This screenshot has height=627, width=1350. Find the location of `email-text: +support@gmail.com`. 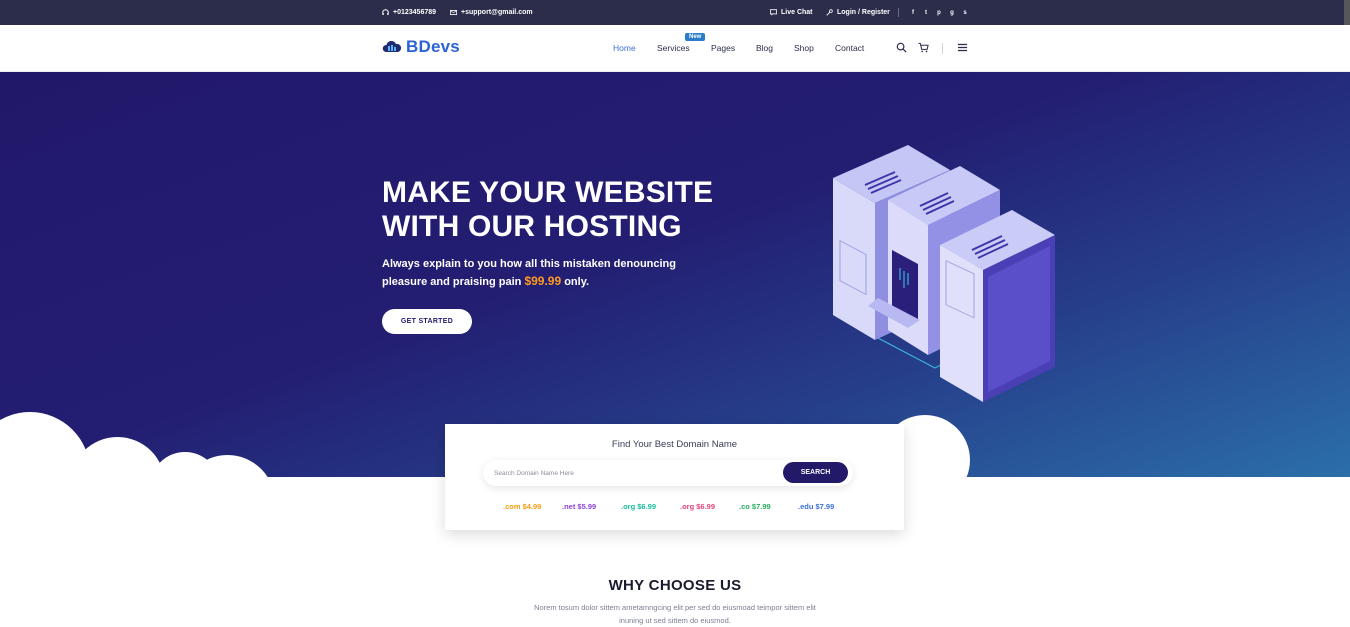

email-text: +support@gmail.com is located at coordinates (497, 12).